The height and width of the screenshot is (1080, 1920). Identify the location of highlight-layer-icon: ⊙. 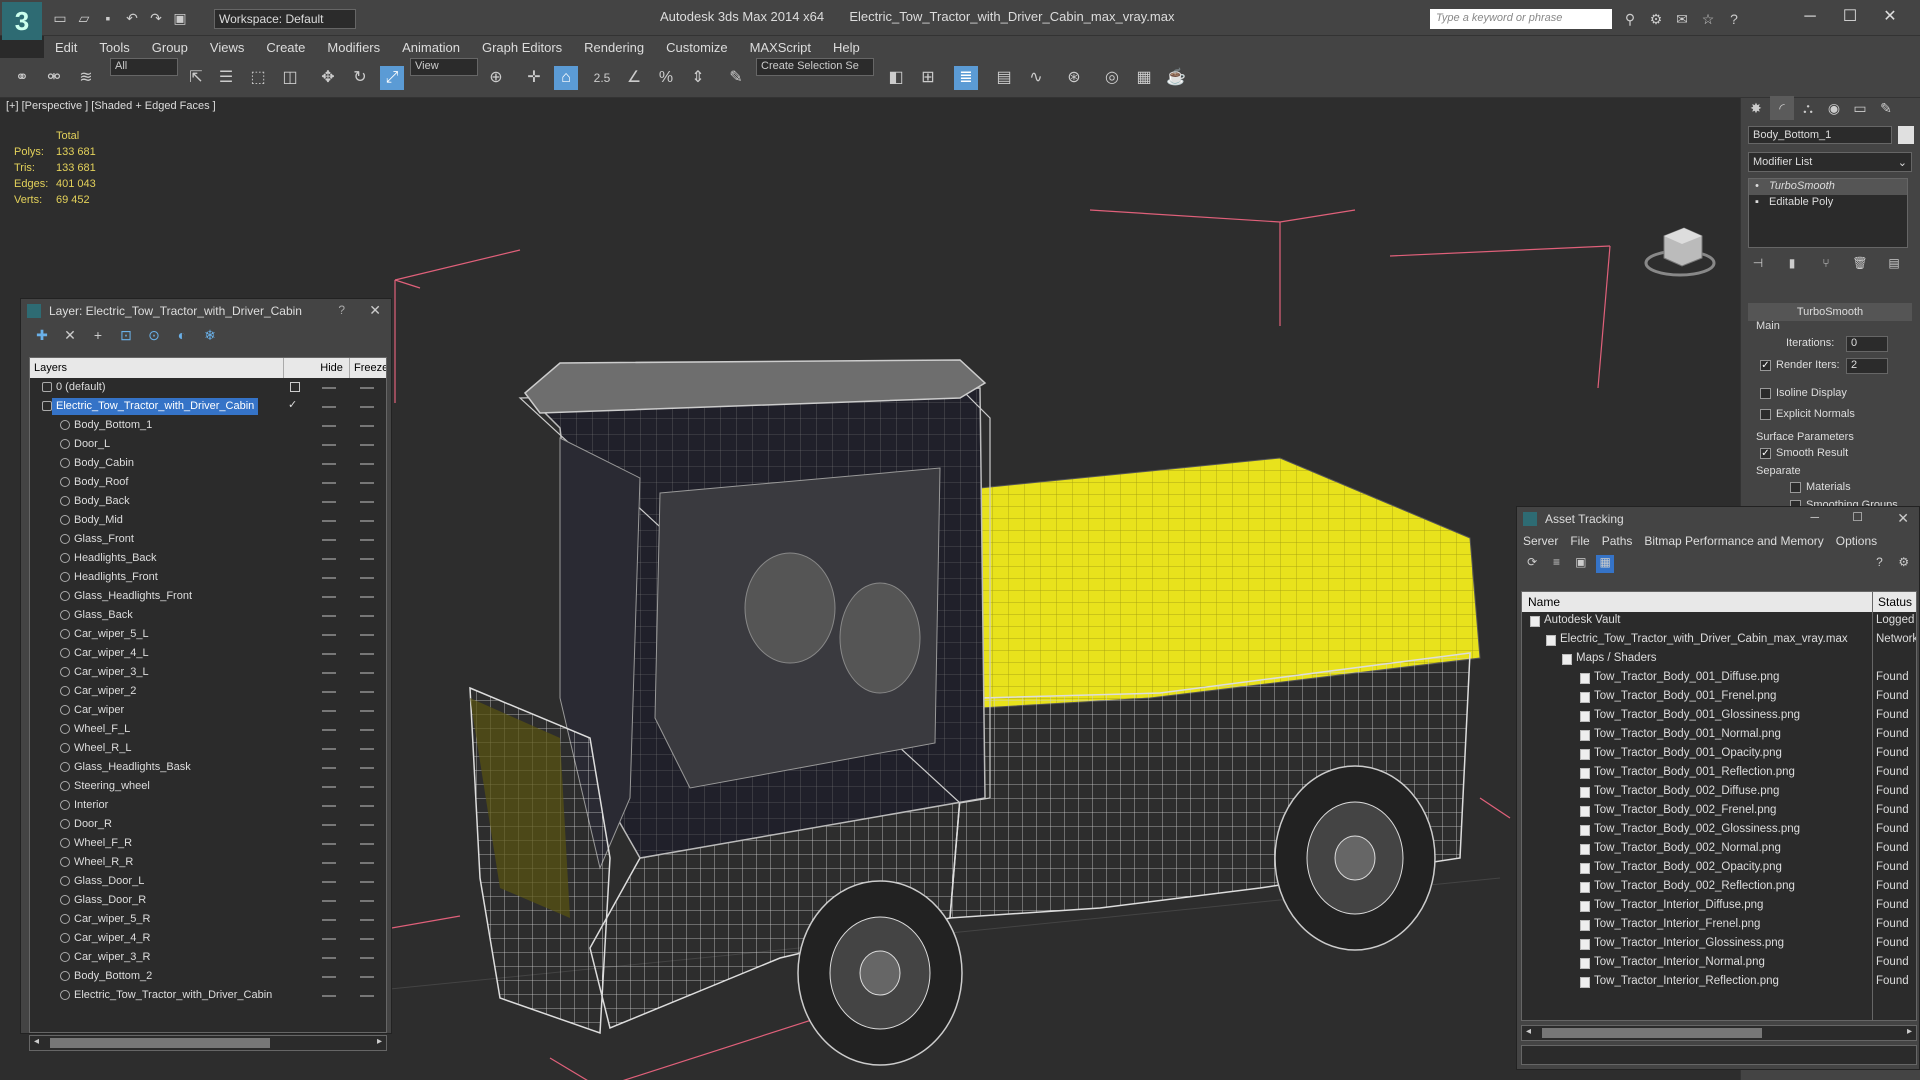
(154, 336).